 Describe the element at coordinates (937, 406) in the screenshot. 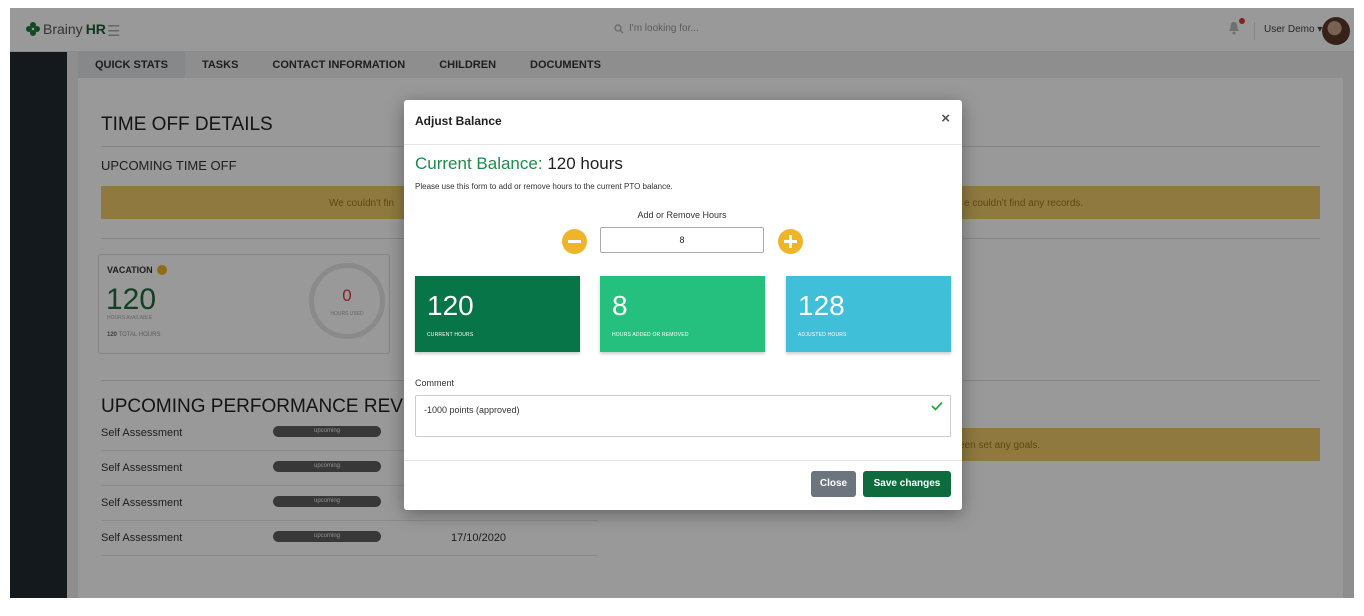

I see `check-icon` at that location.